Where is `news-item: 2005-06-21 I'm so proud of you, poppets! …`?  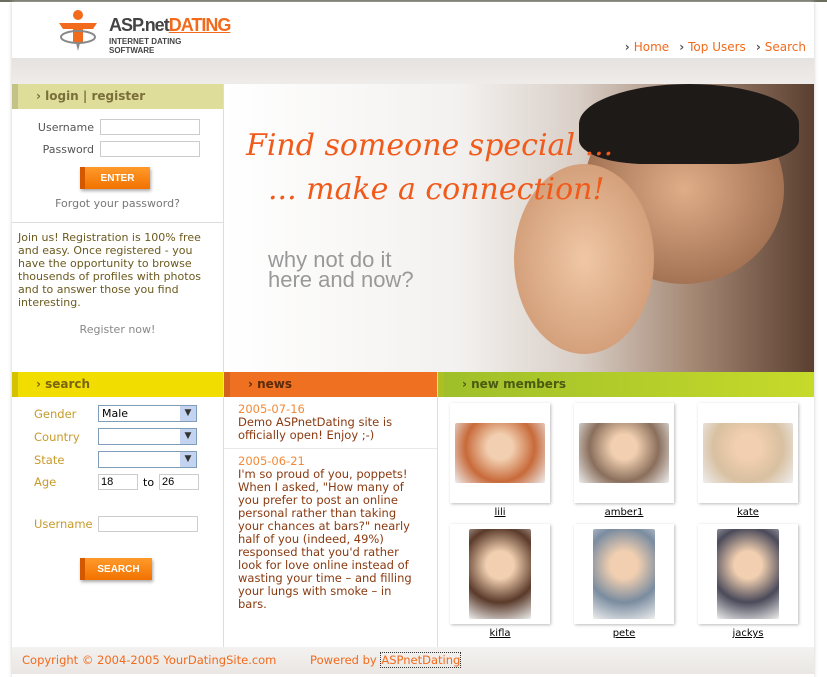 news-item: 2005-06-21 I'm so proud of you, poppets! … is located at coordinates (325, 532).